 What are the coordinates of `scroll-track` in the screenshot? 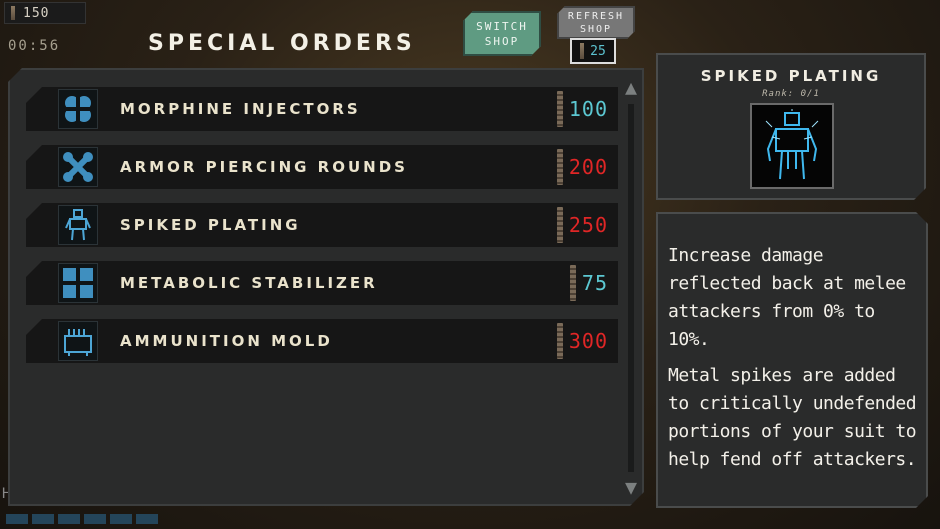 It's located at (631, 288).